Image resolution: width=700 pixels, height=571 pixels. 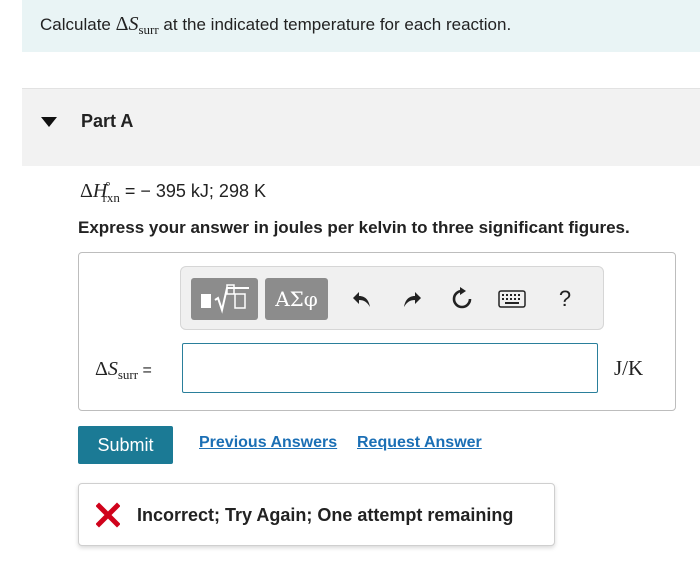 I want to click on help-button: ?, so click(x=565, y=299).